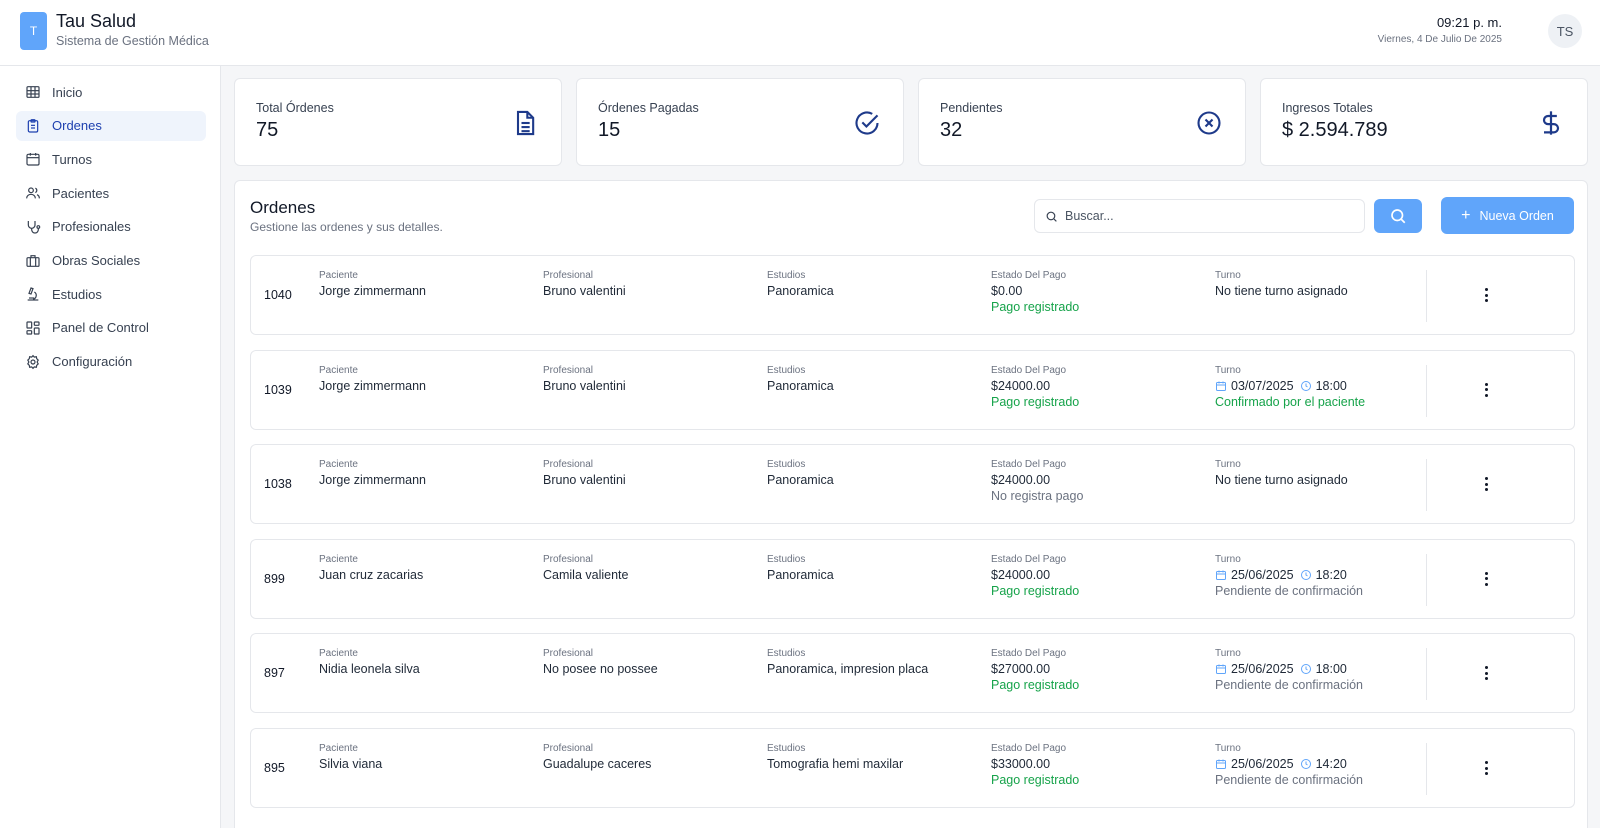  I want to click on stat-label: Órdenes Pagadas, so click(648, 108).